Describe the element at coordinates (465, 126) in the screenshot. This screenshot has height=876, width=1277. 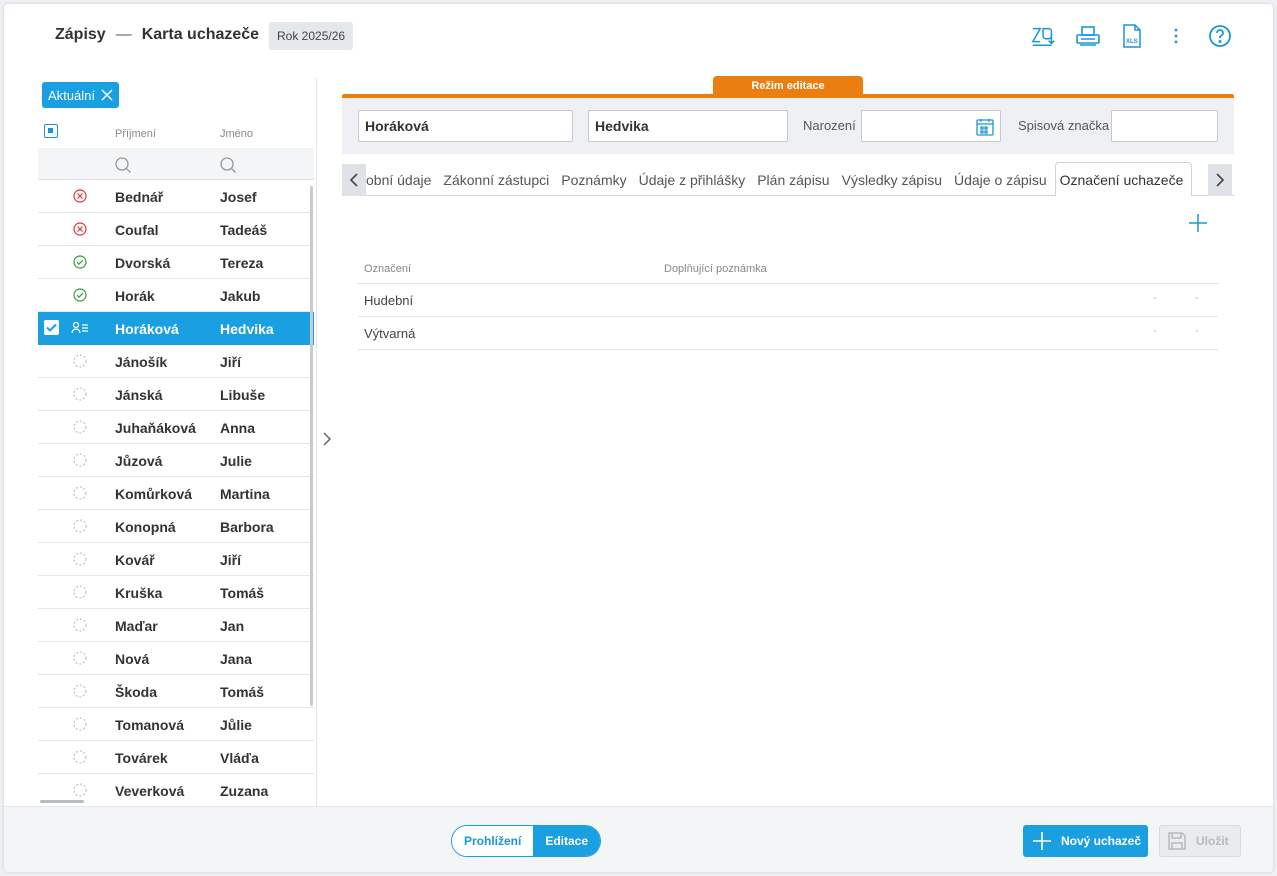
I see `surname-field: Horáková` at that location.